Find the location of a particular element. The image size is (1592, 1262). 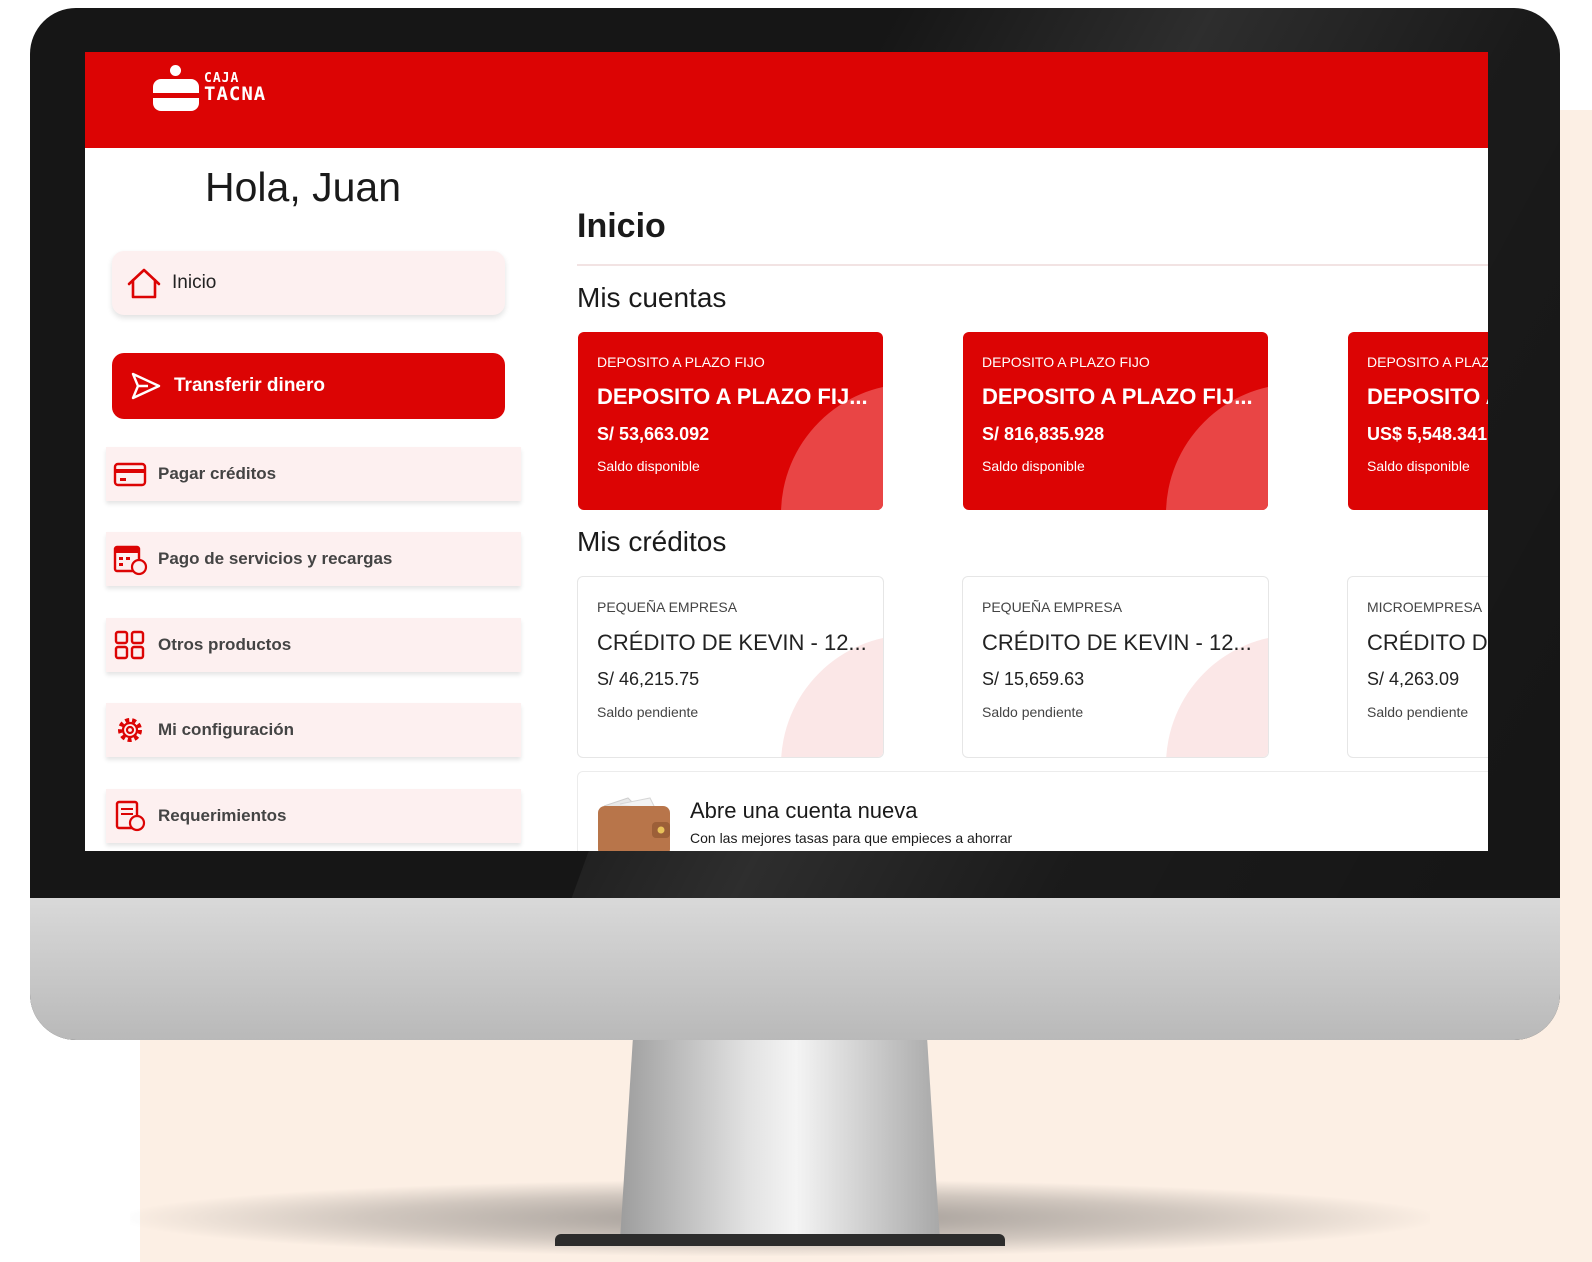

sidebar-item-label: Otros productos is located at coordinates (225, 644).